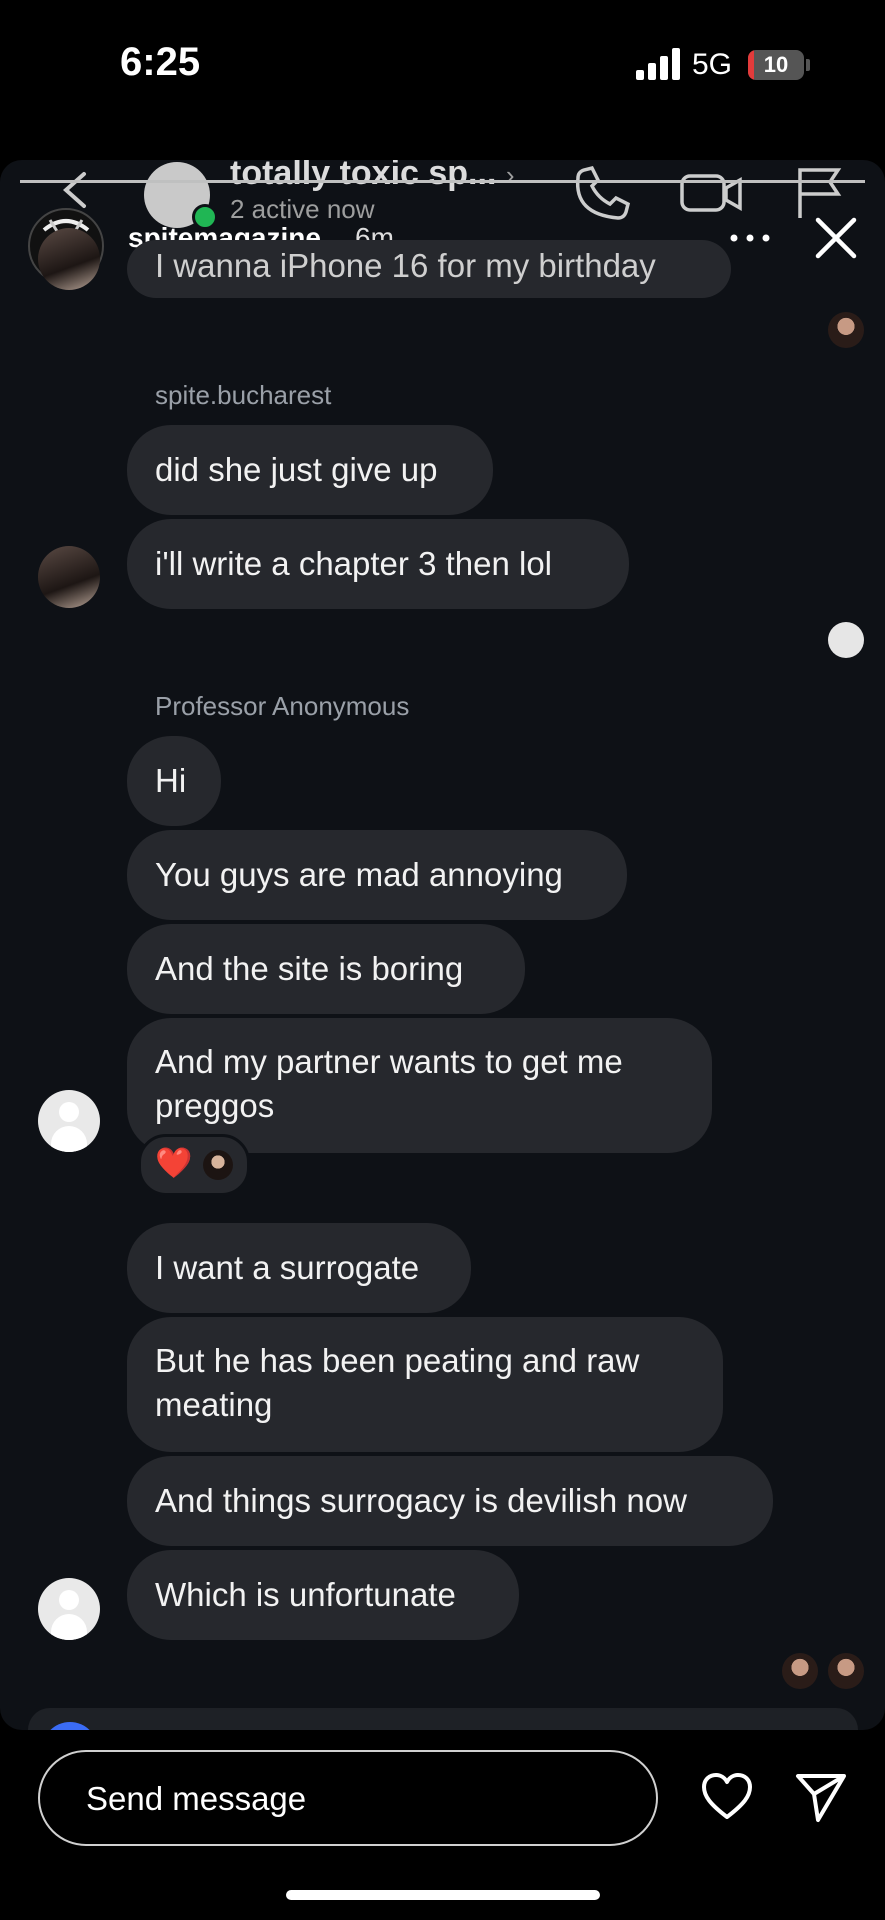 This screenshot has width=885, height=1920. What do you see at coordinates (70, 1726) in the screenshot?
I see `avatar` at bounding box center [70, 1726].